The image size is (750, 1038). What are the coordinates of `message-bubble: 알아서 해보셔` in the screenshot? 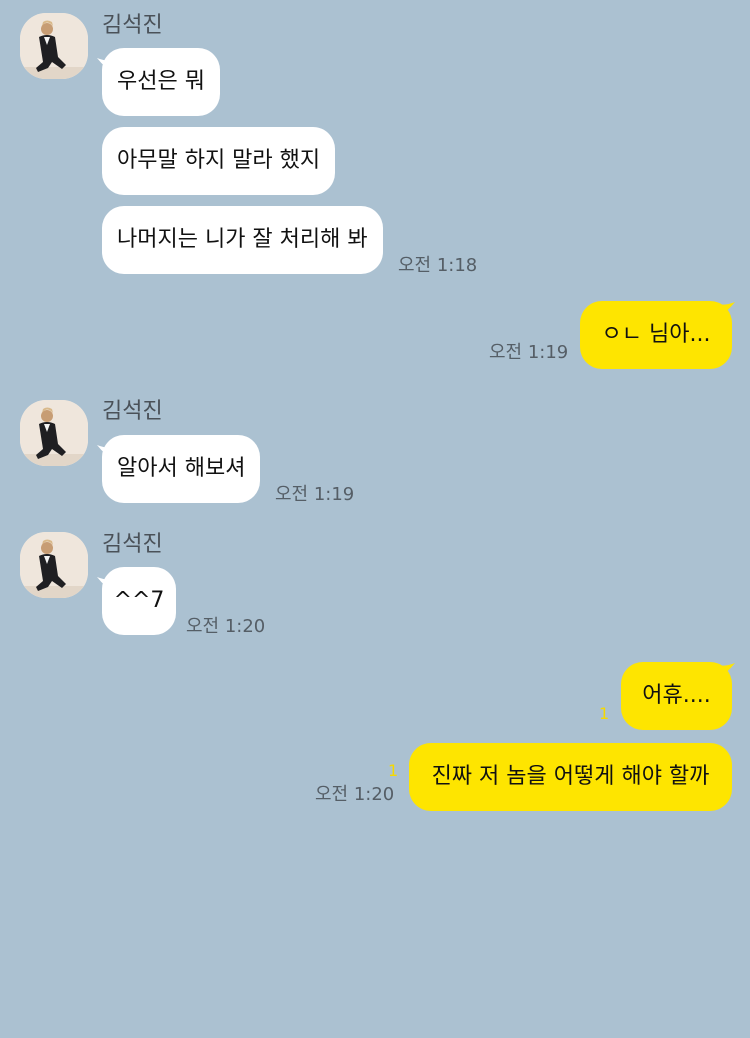 It's located at (181, 469).